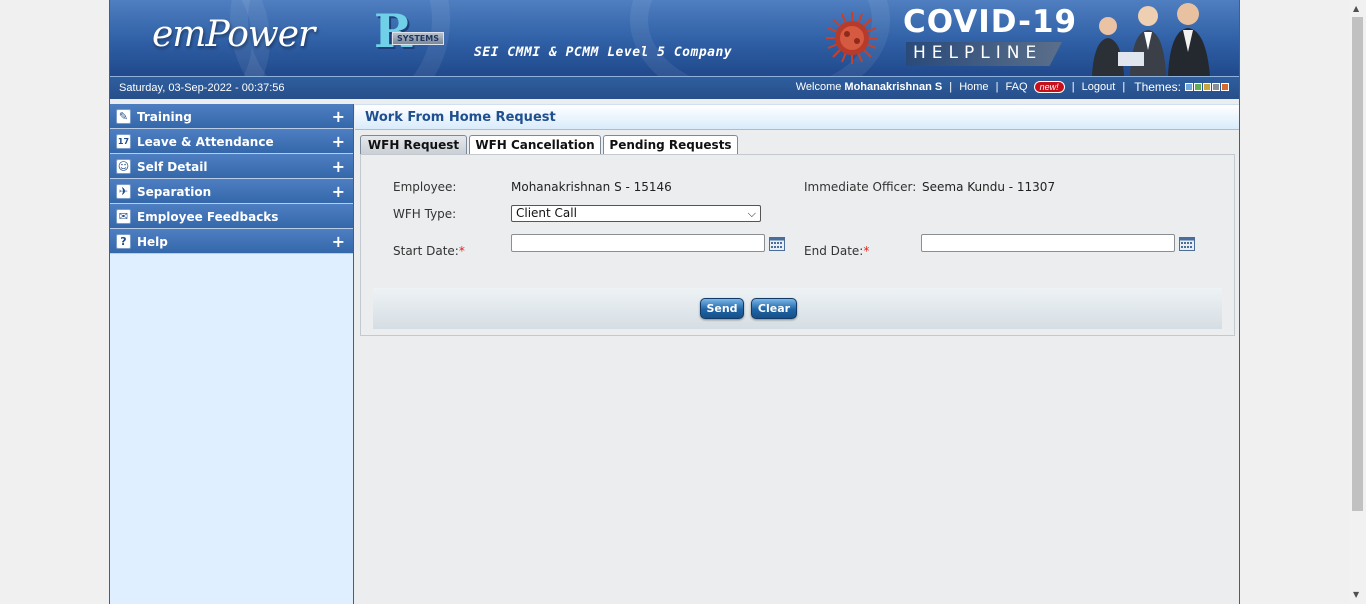 The image size is (1366, 604). I want to click on wfh-type-select: Client Call ⌵, so click(636, 213).